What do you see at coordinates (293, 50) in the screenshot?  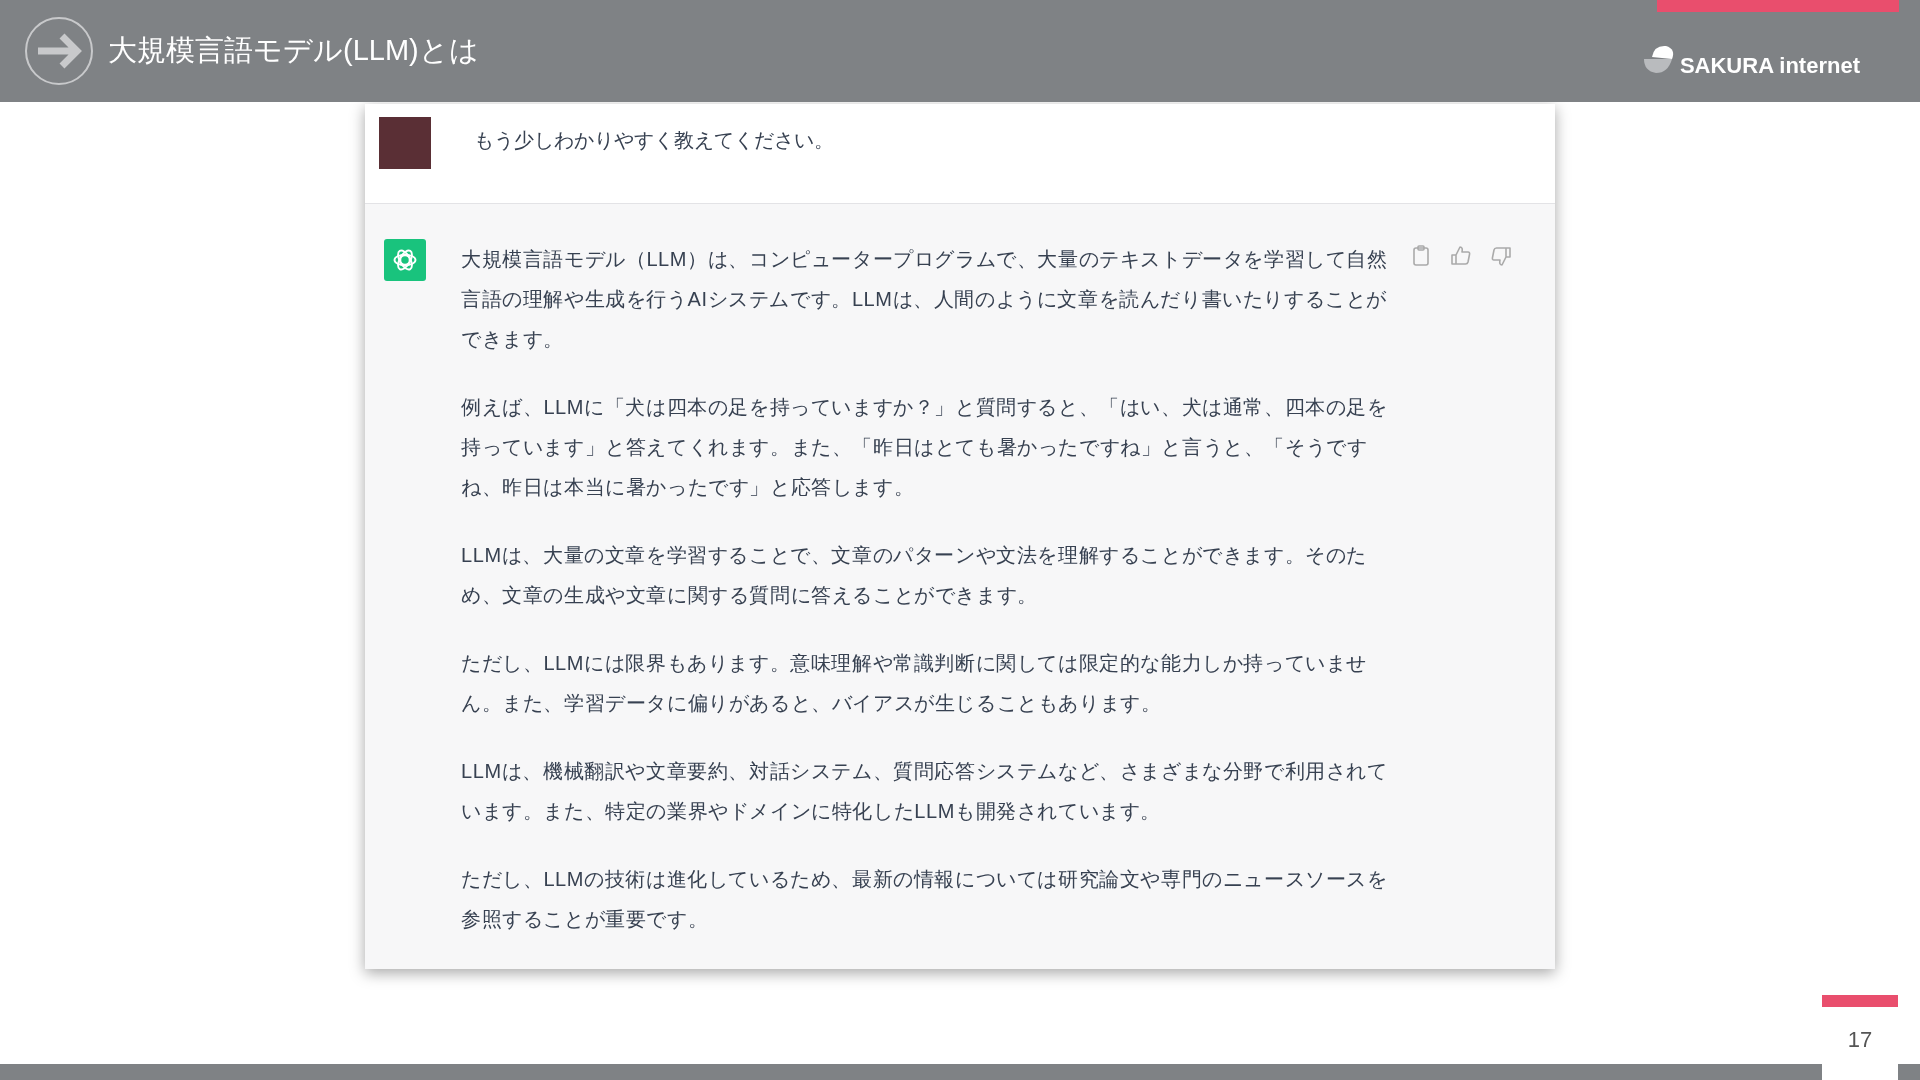 I see `slide-title: 大規模言語モデル(LLM)とは` at bounding box center [293, 50].